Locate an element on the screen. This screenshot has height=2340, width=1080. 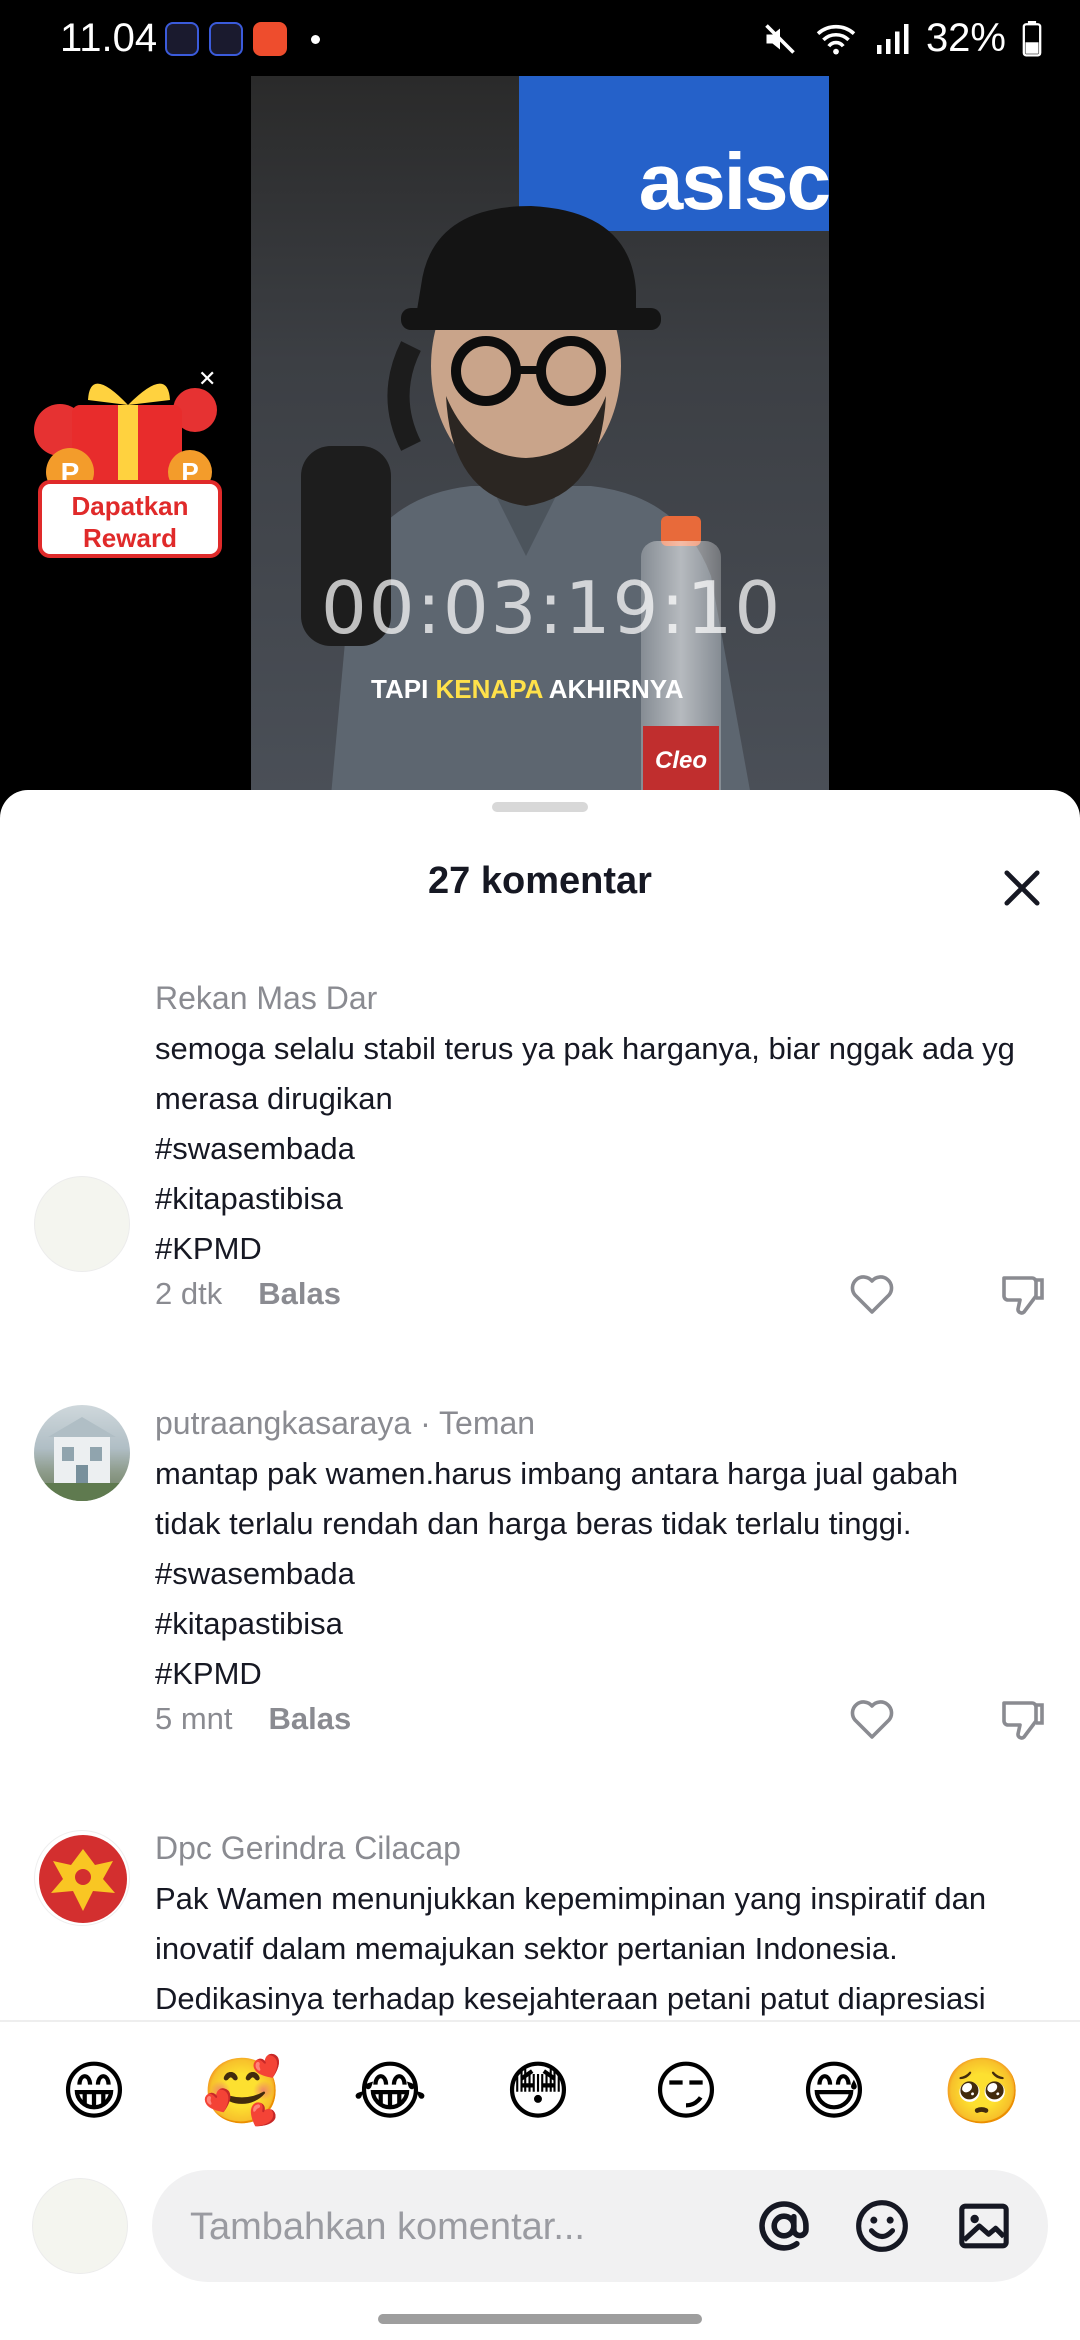
more-notifications-dot-icon is located at coordinates (315, 39).